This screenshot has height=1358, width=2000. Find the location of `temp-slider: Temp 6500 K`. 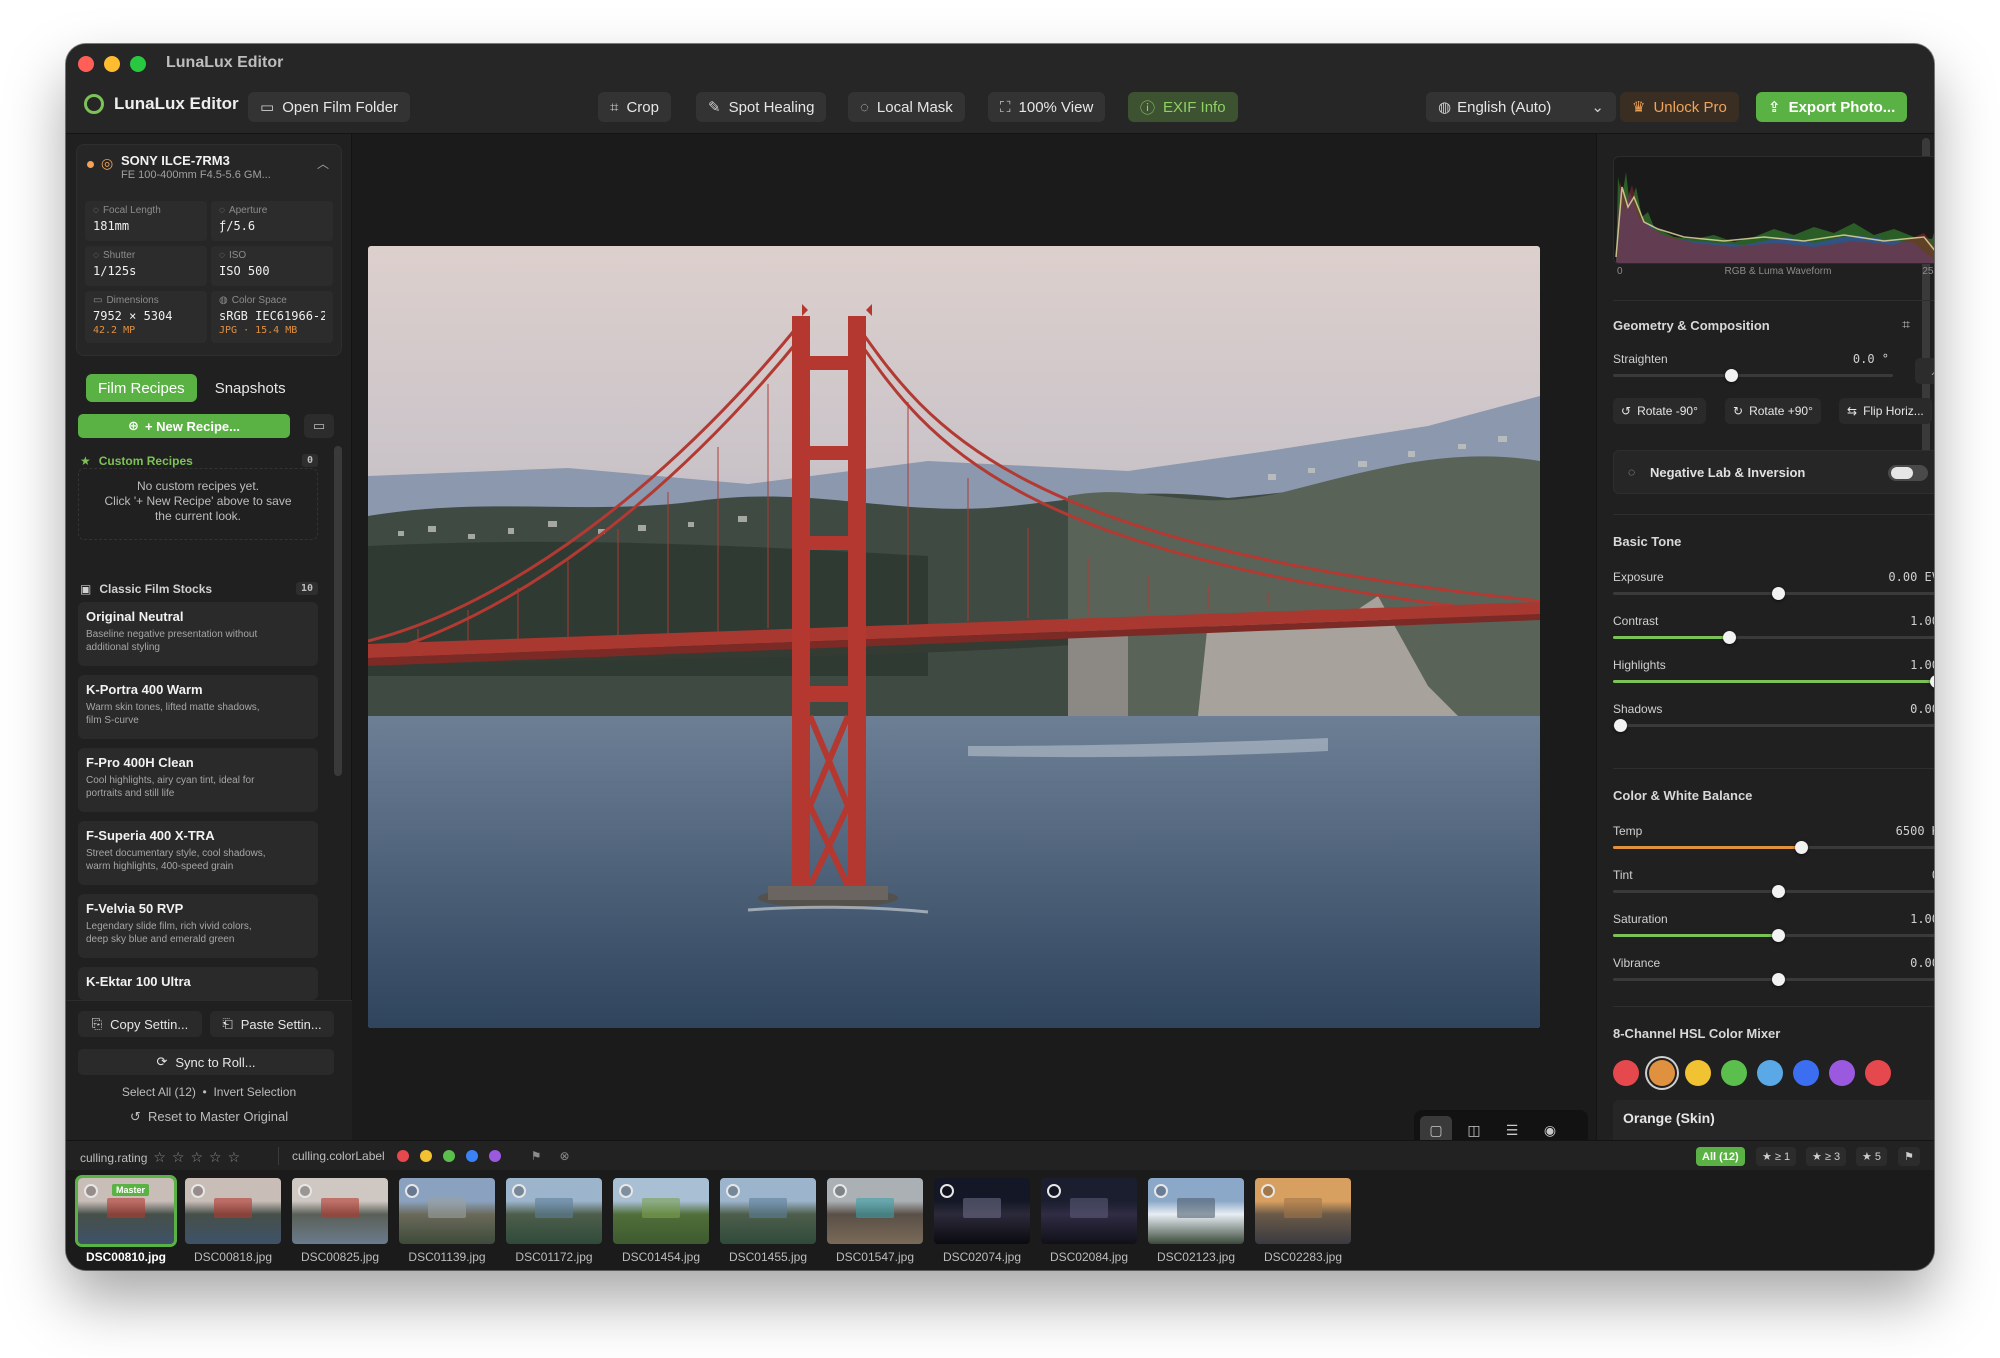

temp-slider: Temp 6500 K is located at coordinates (1773, 842).